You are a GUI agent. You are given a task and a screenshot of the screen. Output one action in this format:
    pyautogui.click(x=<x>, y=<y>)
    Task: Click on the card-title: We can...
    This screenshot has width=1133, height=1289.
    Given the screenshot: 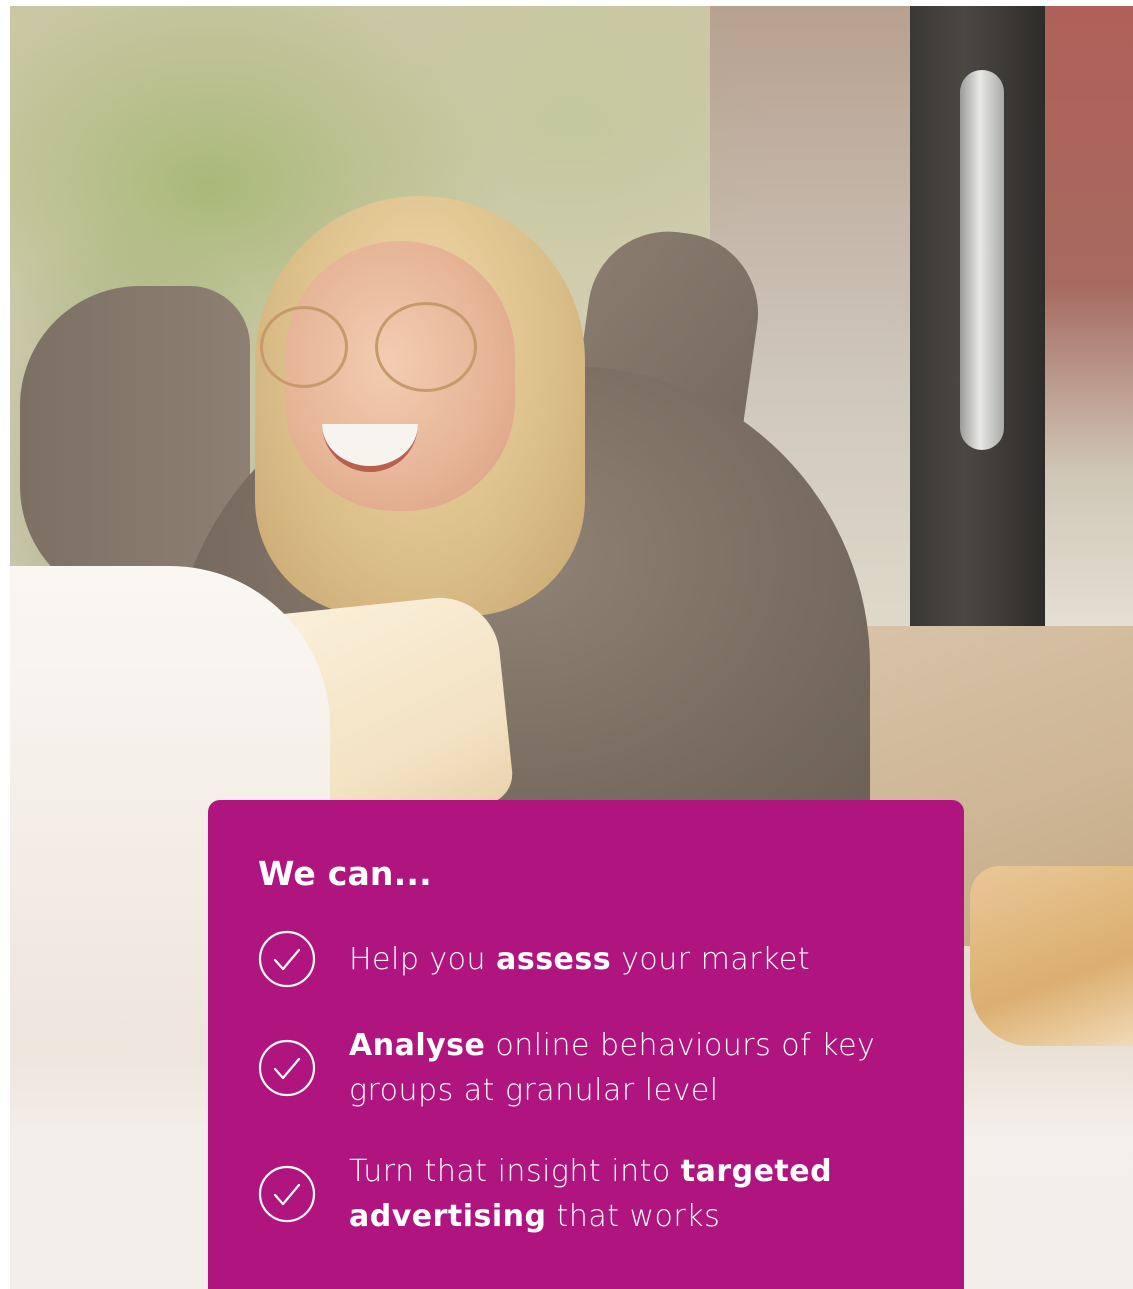 What is the action you would take?
    pyautogui.click(x=345, y=873)
    